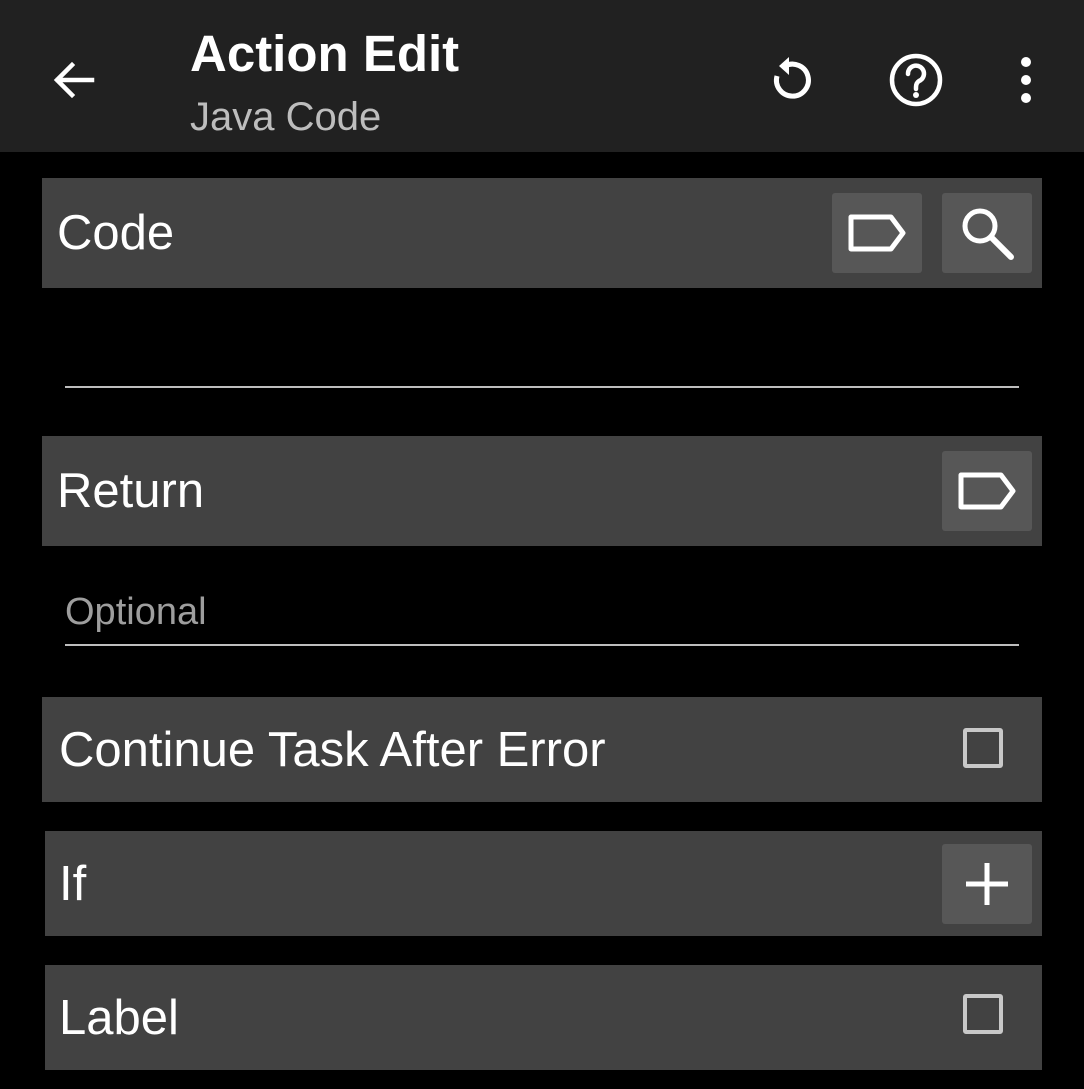  I want to click on search-icon, so click(988, 234).